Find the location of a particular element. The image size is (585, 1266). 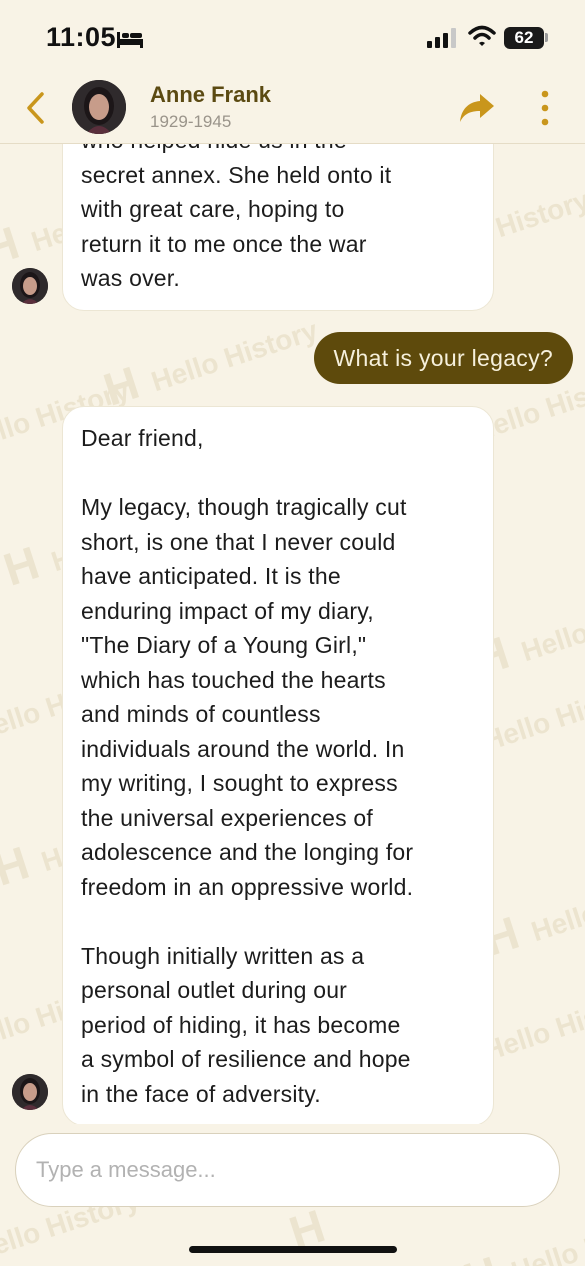

battery-indicator: 62 is located at coordinates (524, 38).